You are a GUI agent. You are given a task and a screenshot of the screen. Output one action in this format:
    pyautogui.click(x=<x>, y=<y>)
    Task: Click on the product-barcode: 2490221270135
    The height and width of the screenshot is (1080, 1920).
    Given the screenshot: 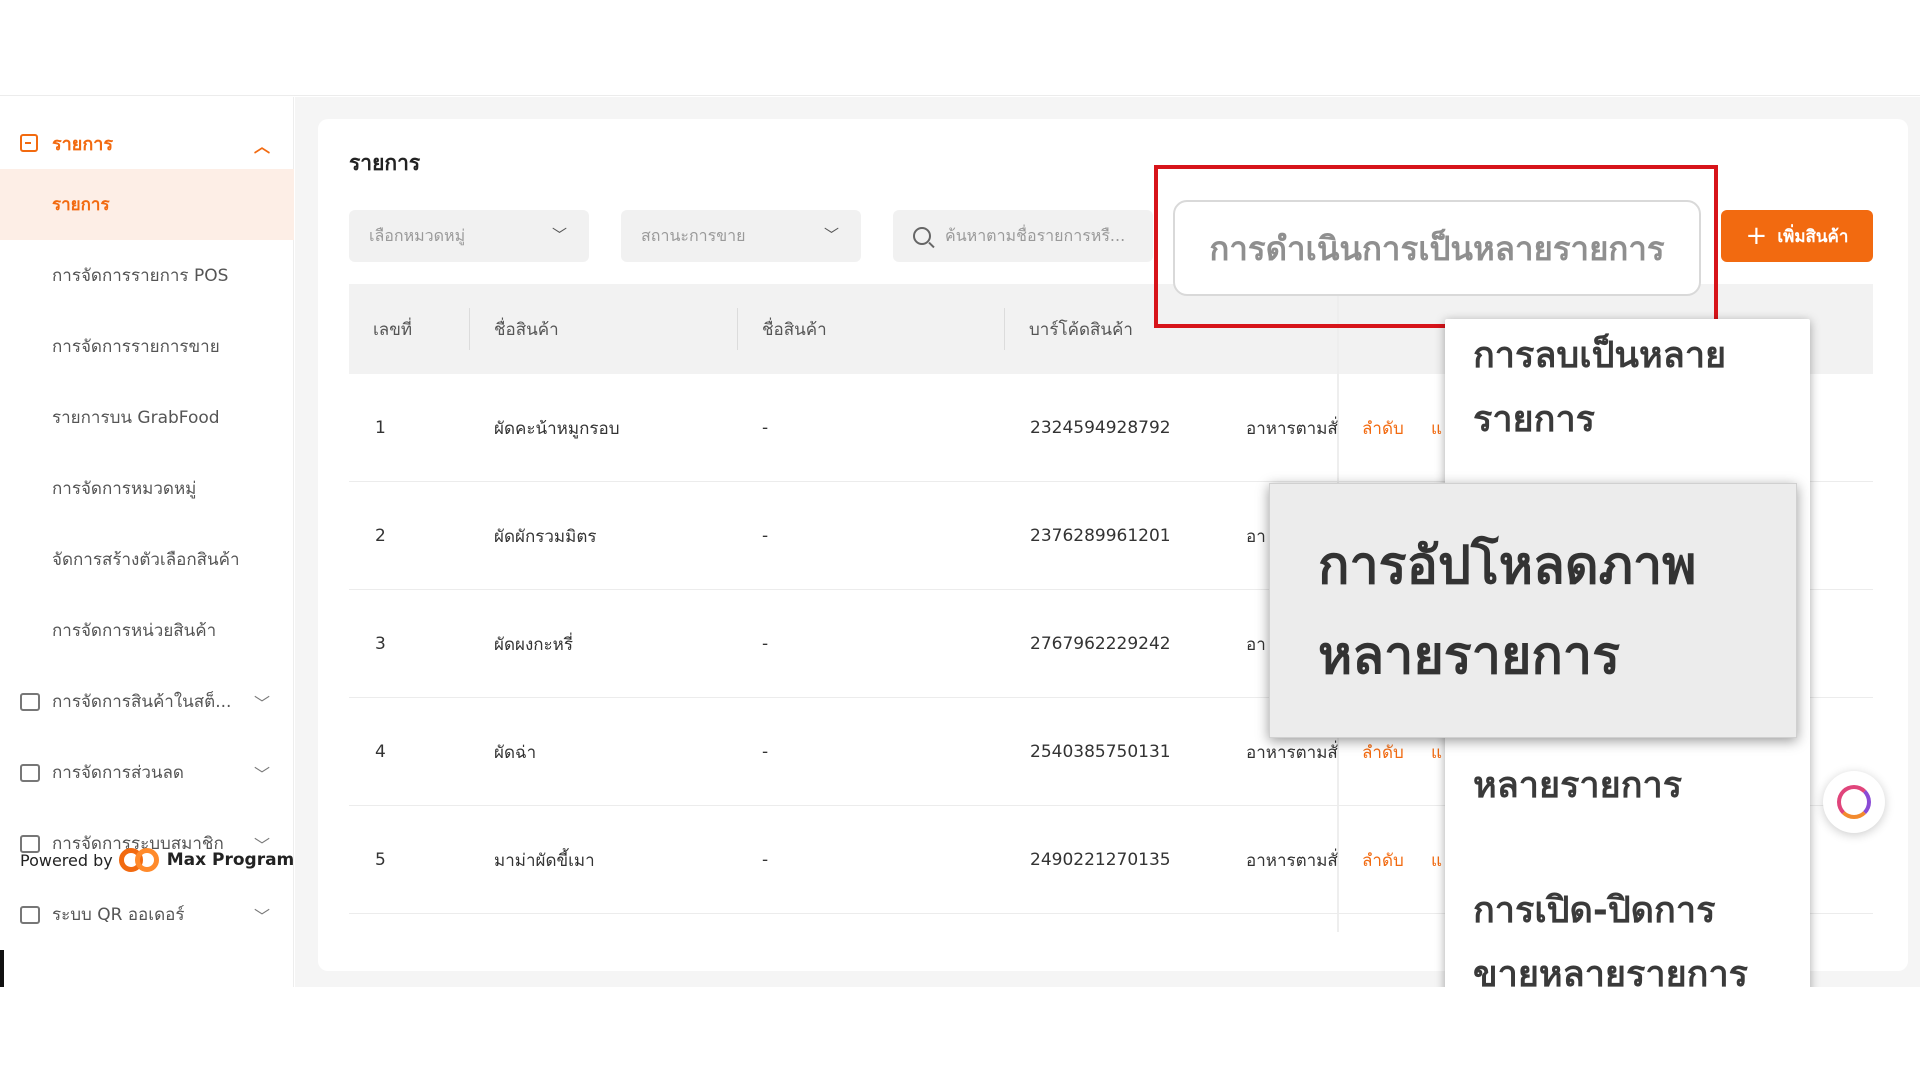 What is the action you would take?
    pyautogui.click(x=1100, y=860)
    